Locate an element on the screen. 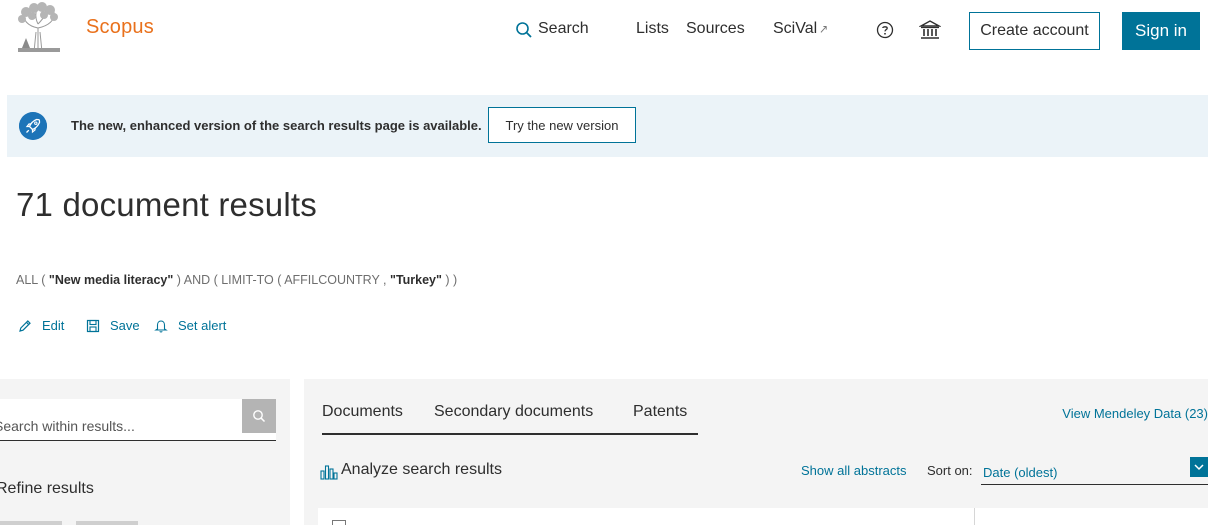 This screenshot has height=525, width=1208. try-new-version-button: Try the new version is located at coordinates (562, 125).